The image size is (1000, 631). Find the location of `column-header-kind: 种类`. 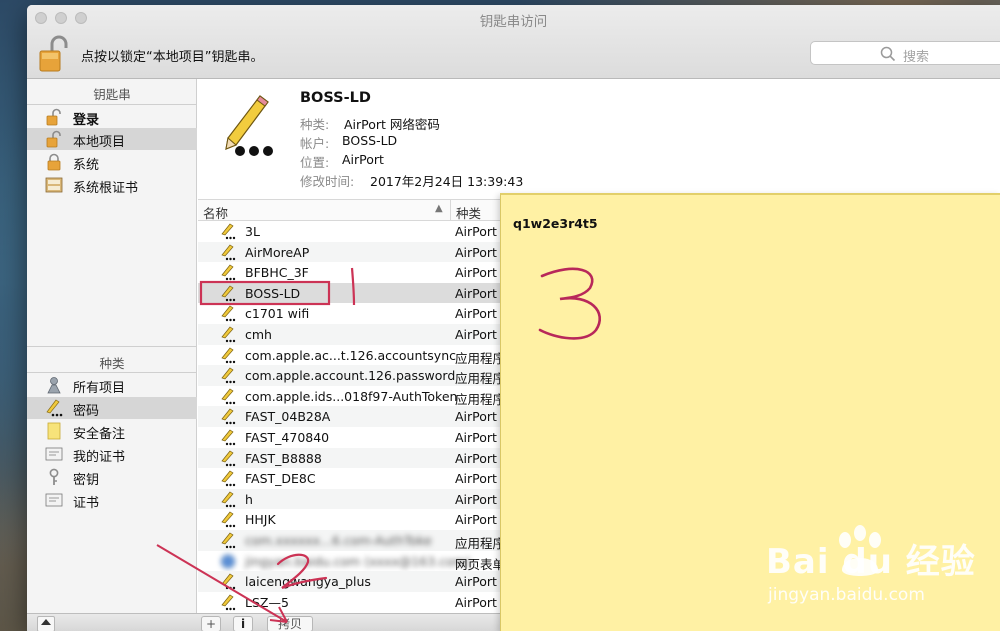

column-header-kind: 种类 is located at coordinates (468, 212).